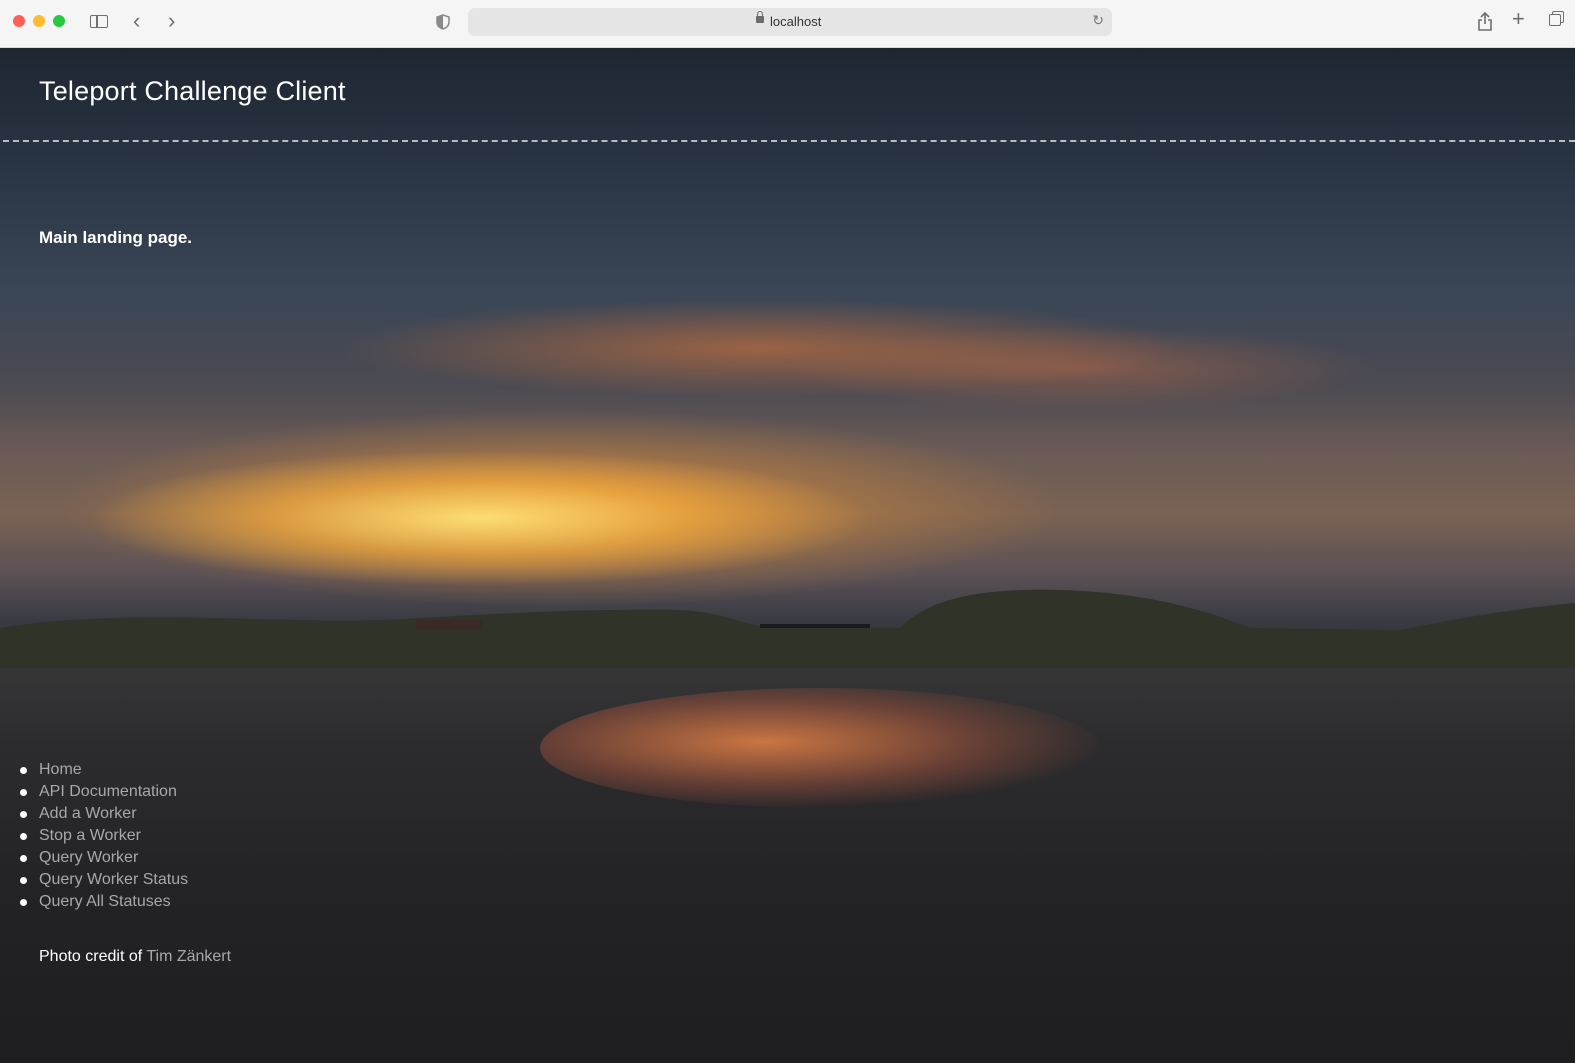 The image size is (1575, 1063). Describe the element at coordinates (59, 21) in the screenshot. I see `zoom-window-button` at that location.